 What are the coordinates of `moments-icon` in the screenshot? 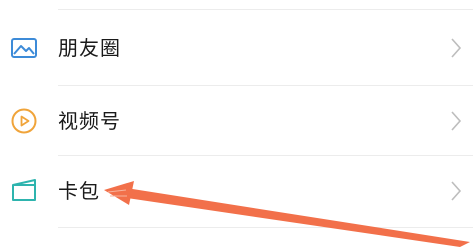 It's located at (24, 48).